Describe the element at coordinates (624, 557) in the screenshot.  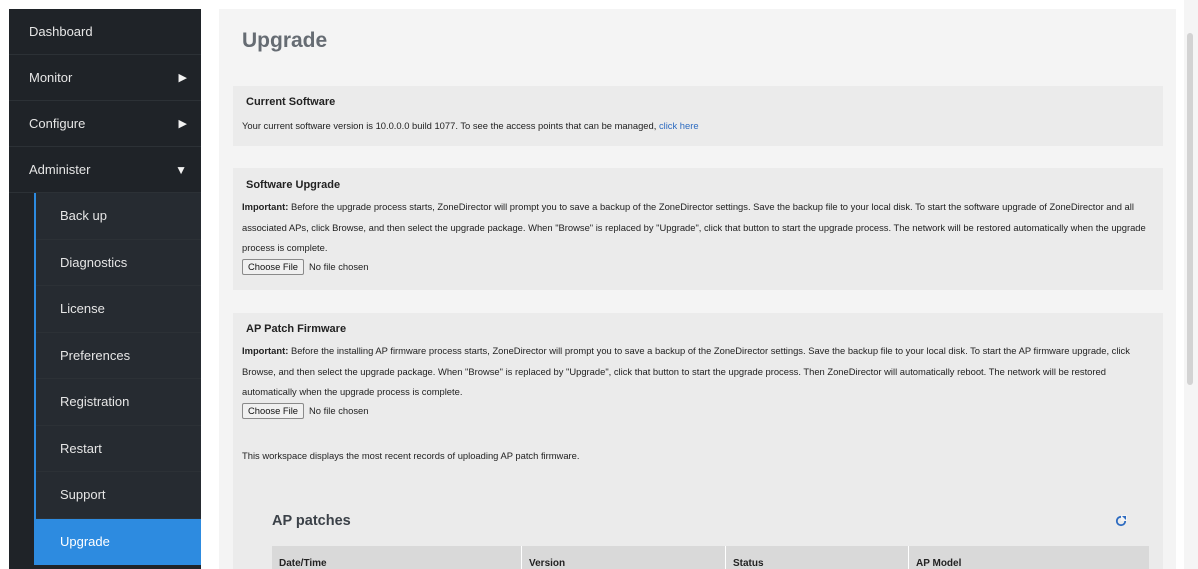
I see `column-header-version: Version` at that location.